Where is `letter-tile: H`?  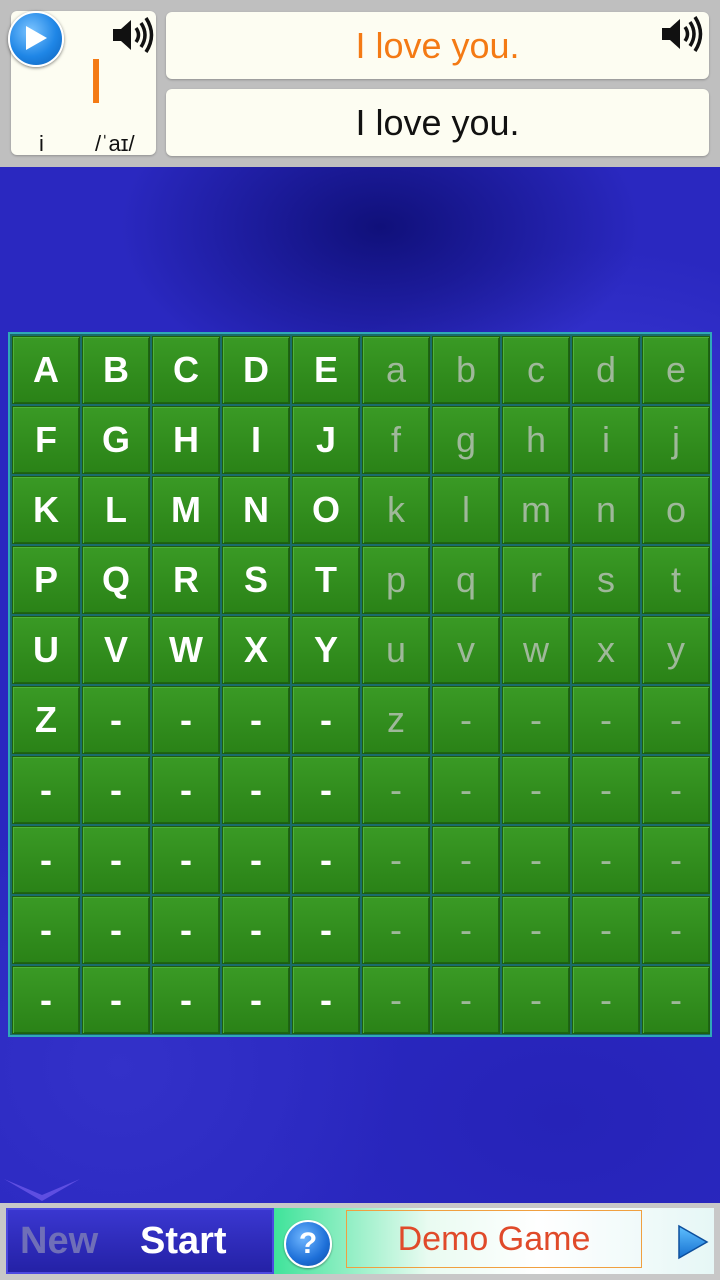 letter-tile: H is located at coordinates (186, 440).